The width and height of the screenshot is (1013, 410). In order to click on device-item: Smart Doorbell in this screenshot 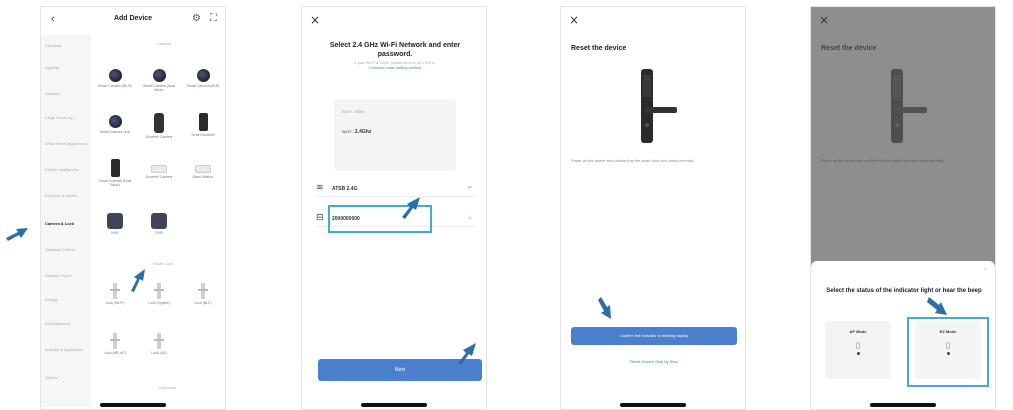, I will do `click(203, 125)`.